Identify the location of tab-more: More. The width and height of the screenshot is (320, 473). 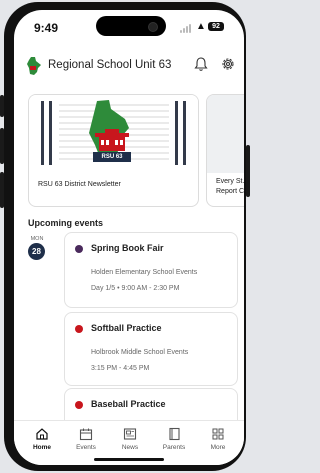
(218, 439).